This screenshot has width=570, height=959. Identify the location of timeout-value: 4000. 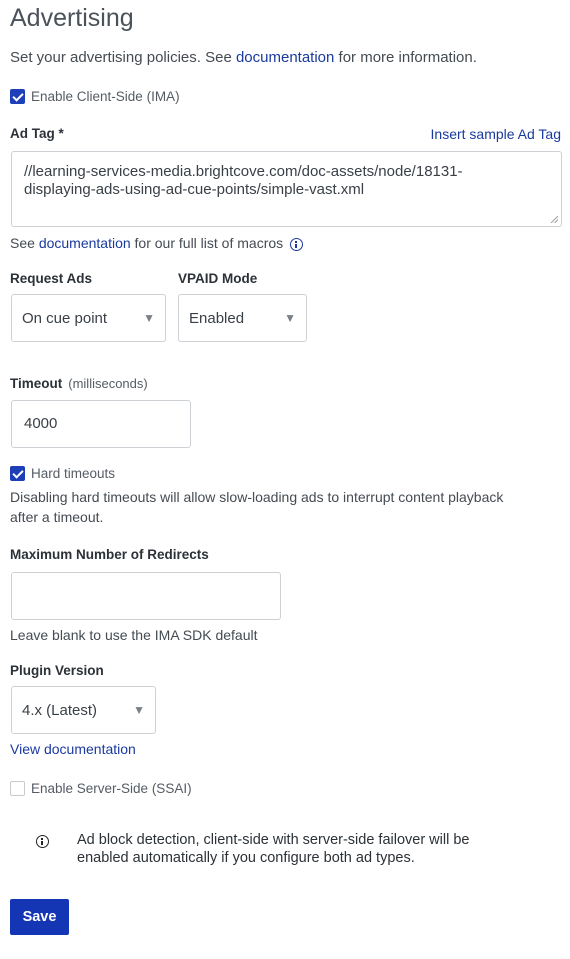
(41, 423).